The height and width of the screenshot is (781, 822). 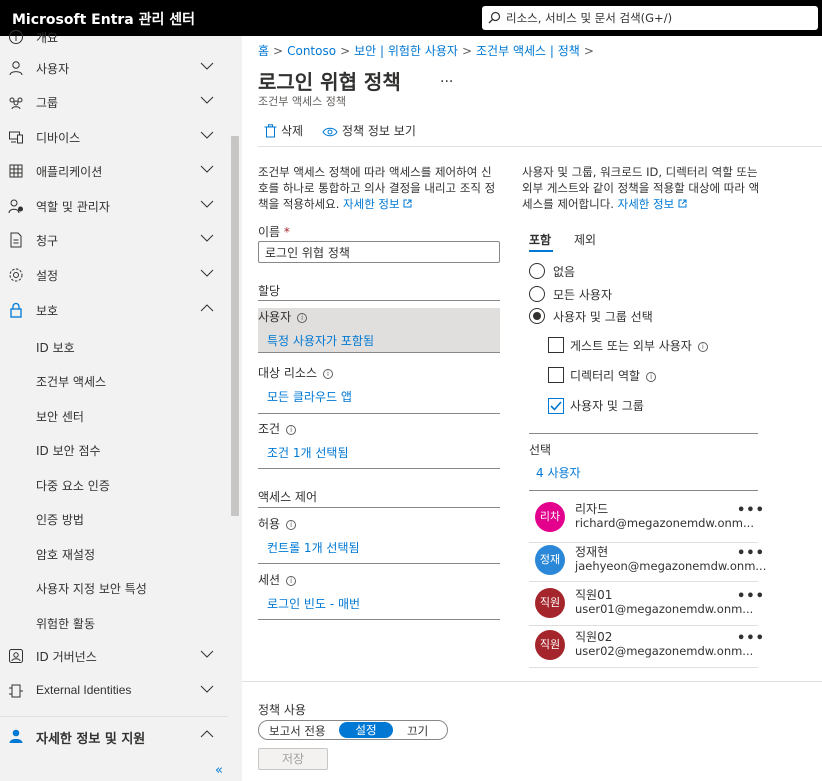 I want to click on role-admin-icon, so click(x=15, y=206).